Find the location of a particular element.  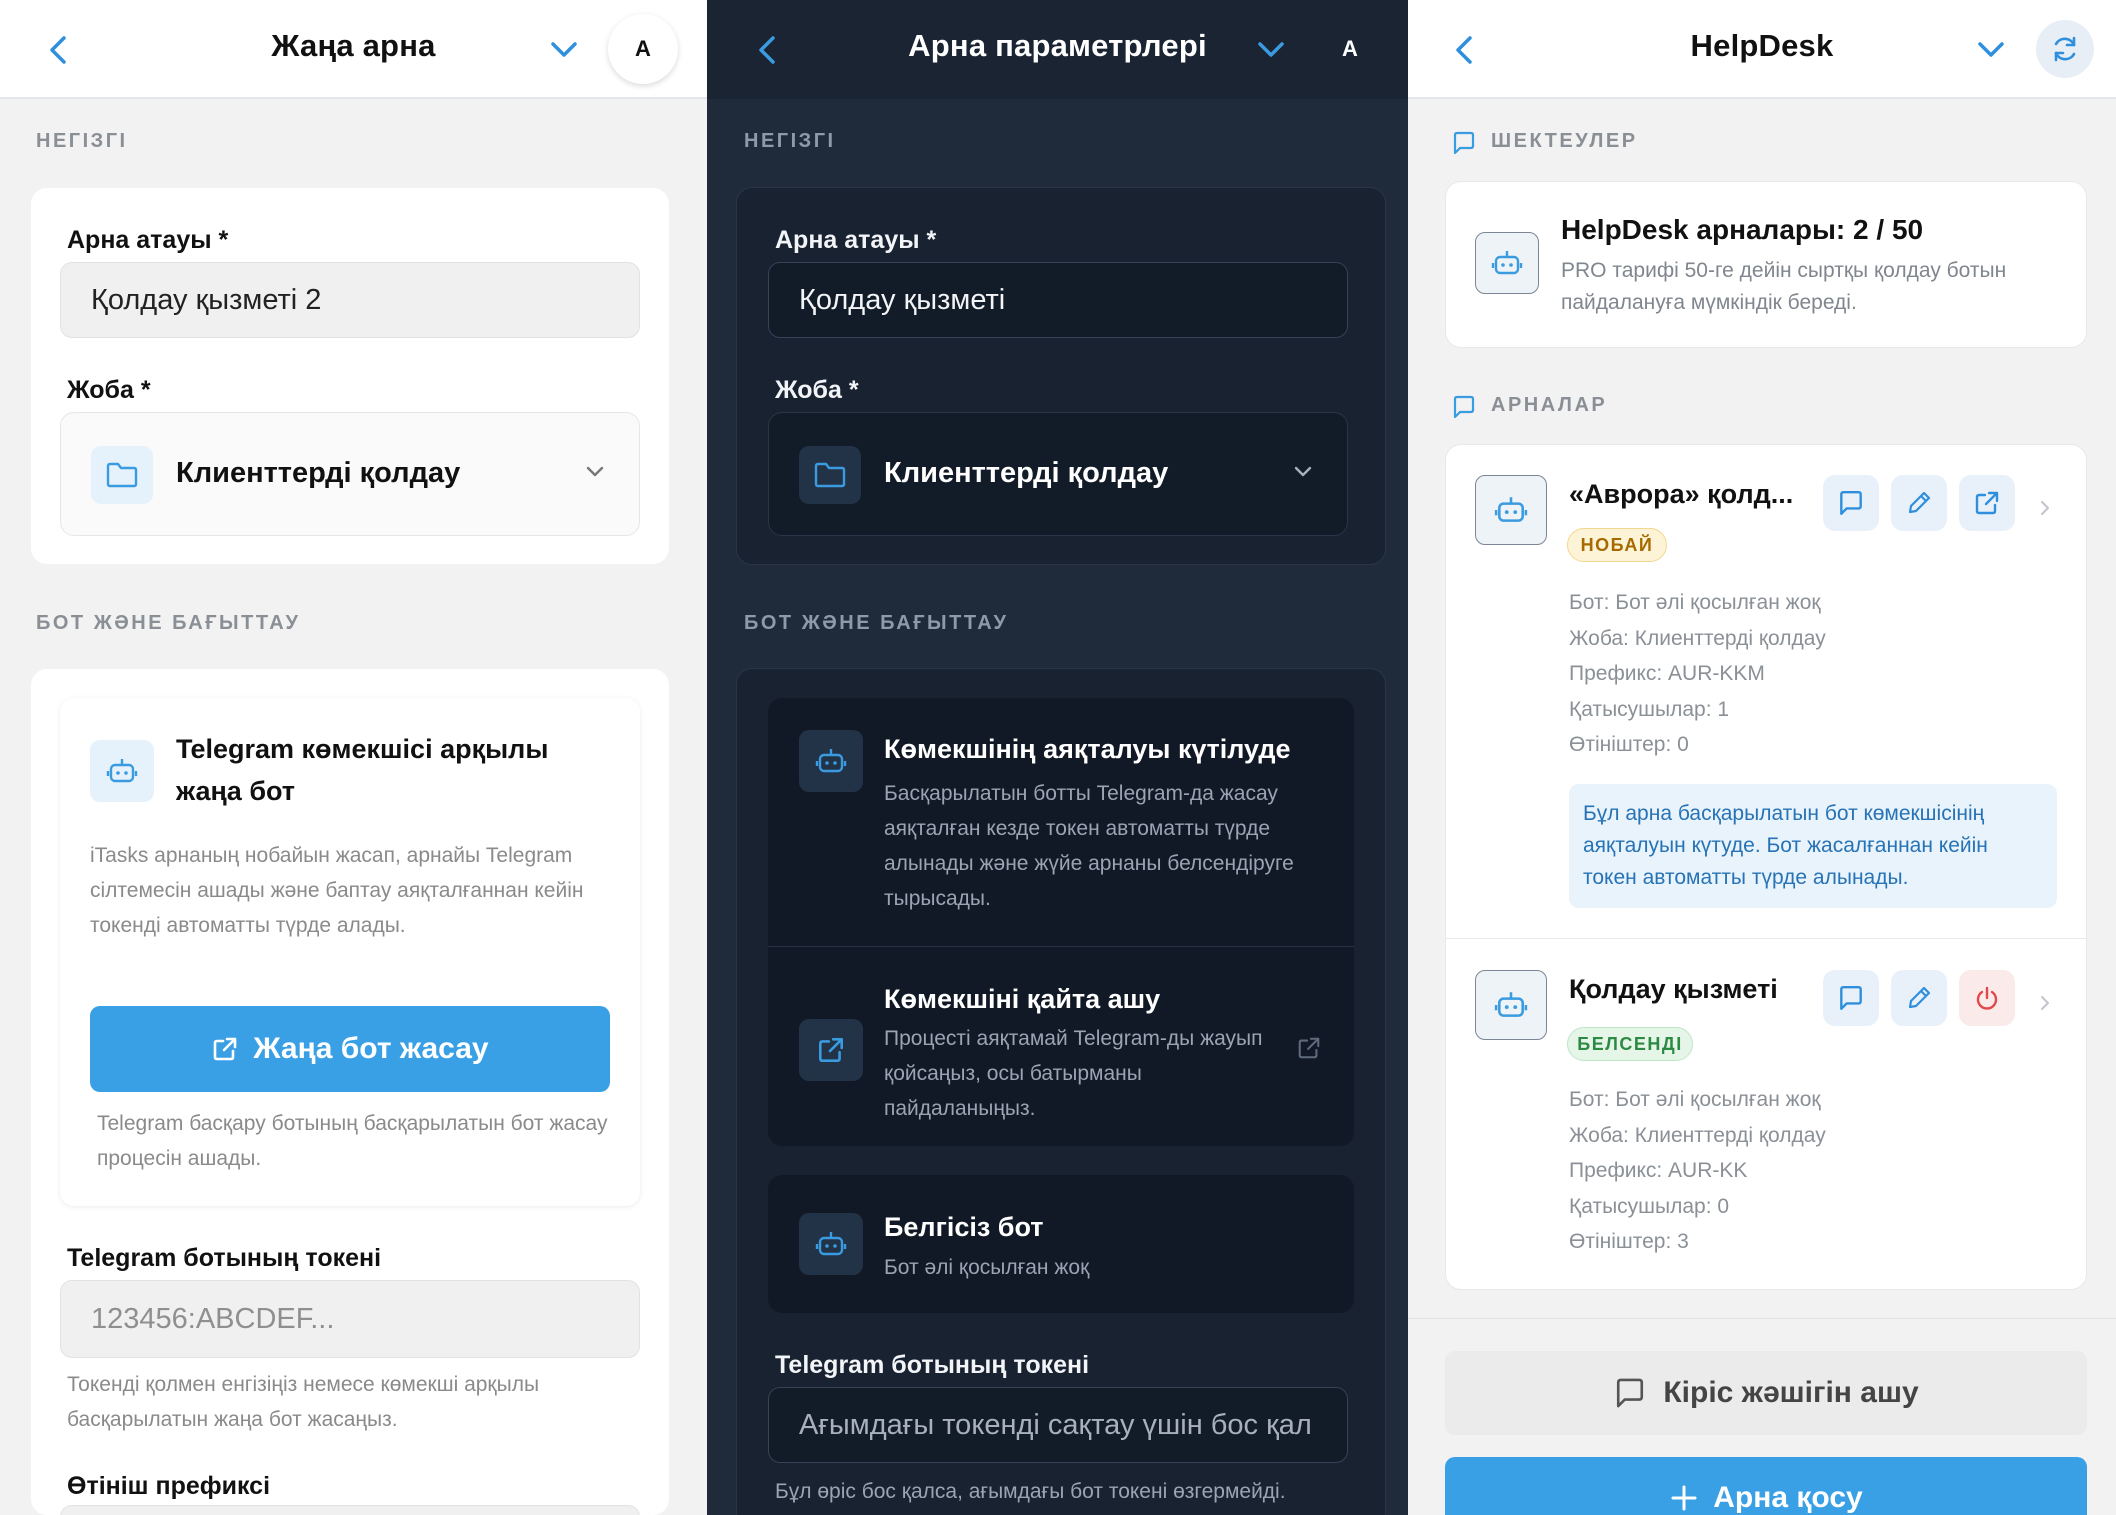

deactivate-button is located at coordinates (1987, 998).